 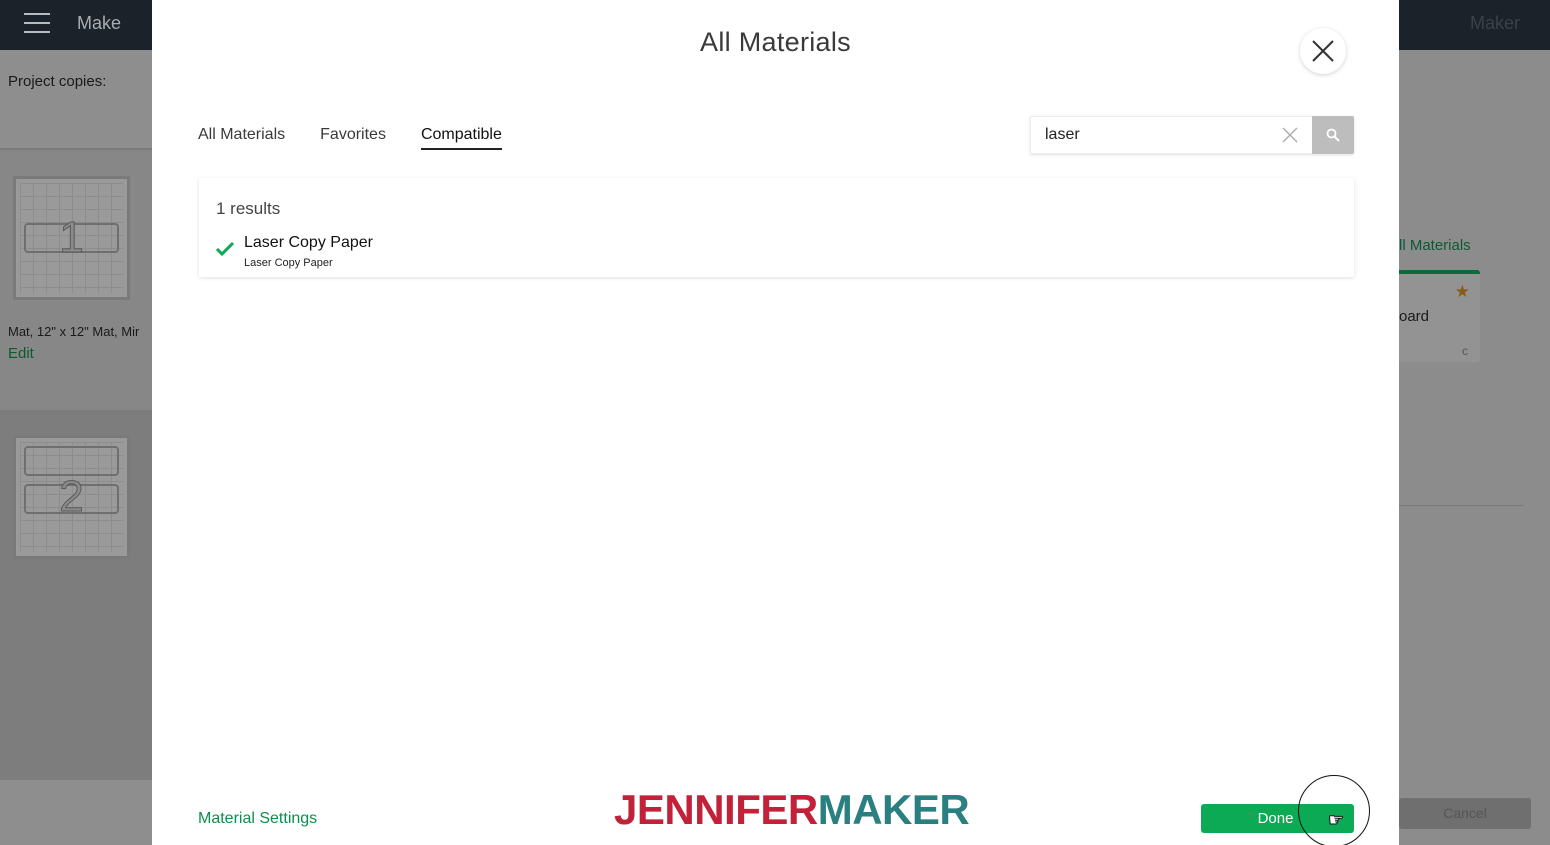 I want to click on tab-compatible: Compatible, so click(x=461, y=138).